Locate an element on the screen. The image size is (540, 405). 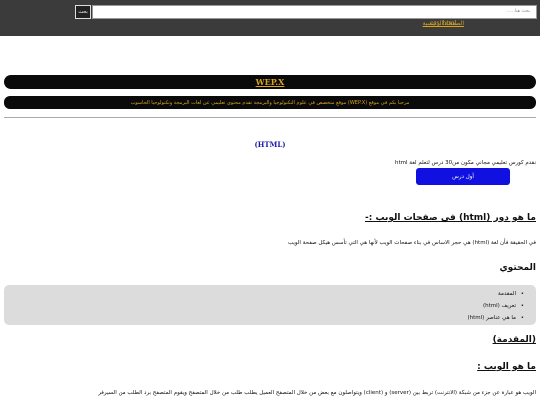
contents-heading: المحتوي is located at coordinates (517, 268).